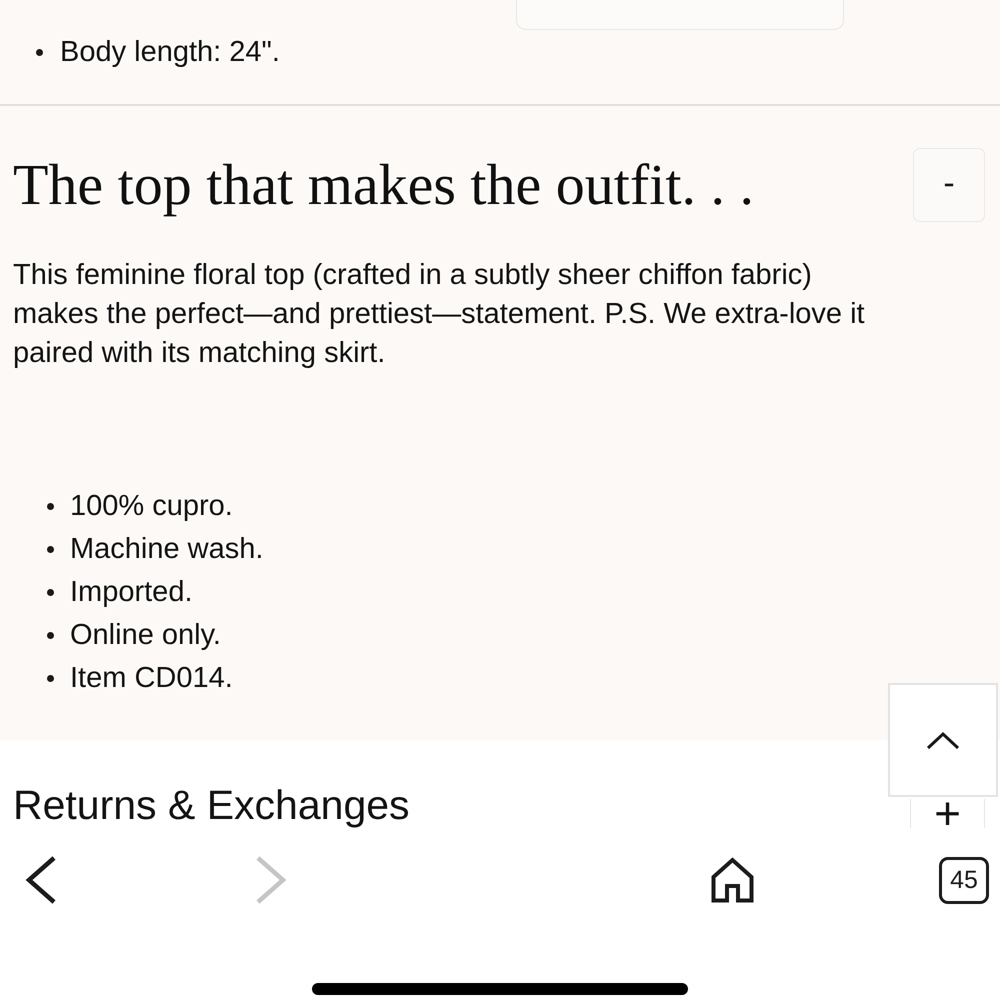  Describe the element at coordinates (383, 185) in the screenshot. I see `section-heading: The top that makes the outfit. . .` at that location.